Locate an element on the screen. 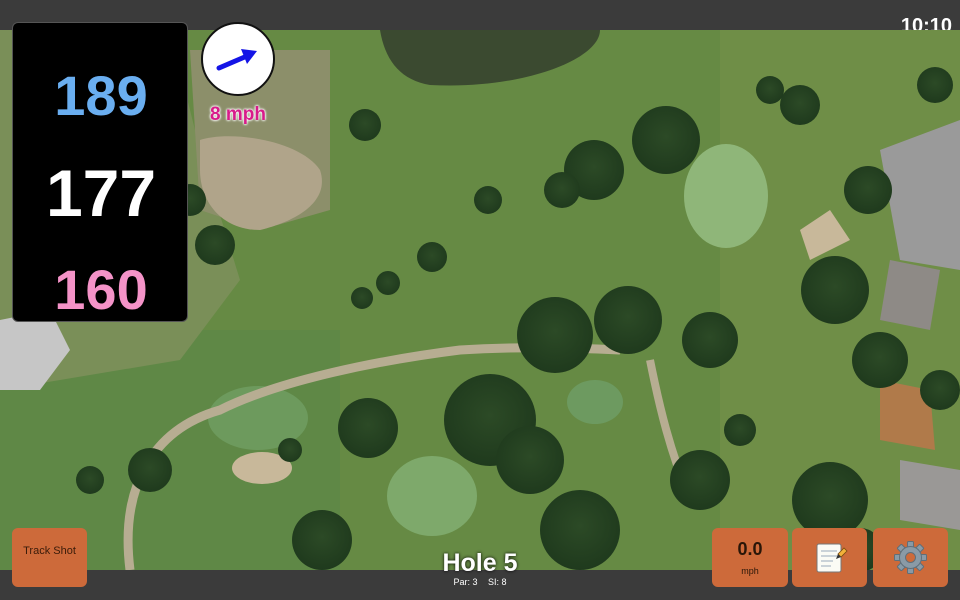 The height and width of the screenshot is (600, 960). notes-button is located at coordinates (829, 557).